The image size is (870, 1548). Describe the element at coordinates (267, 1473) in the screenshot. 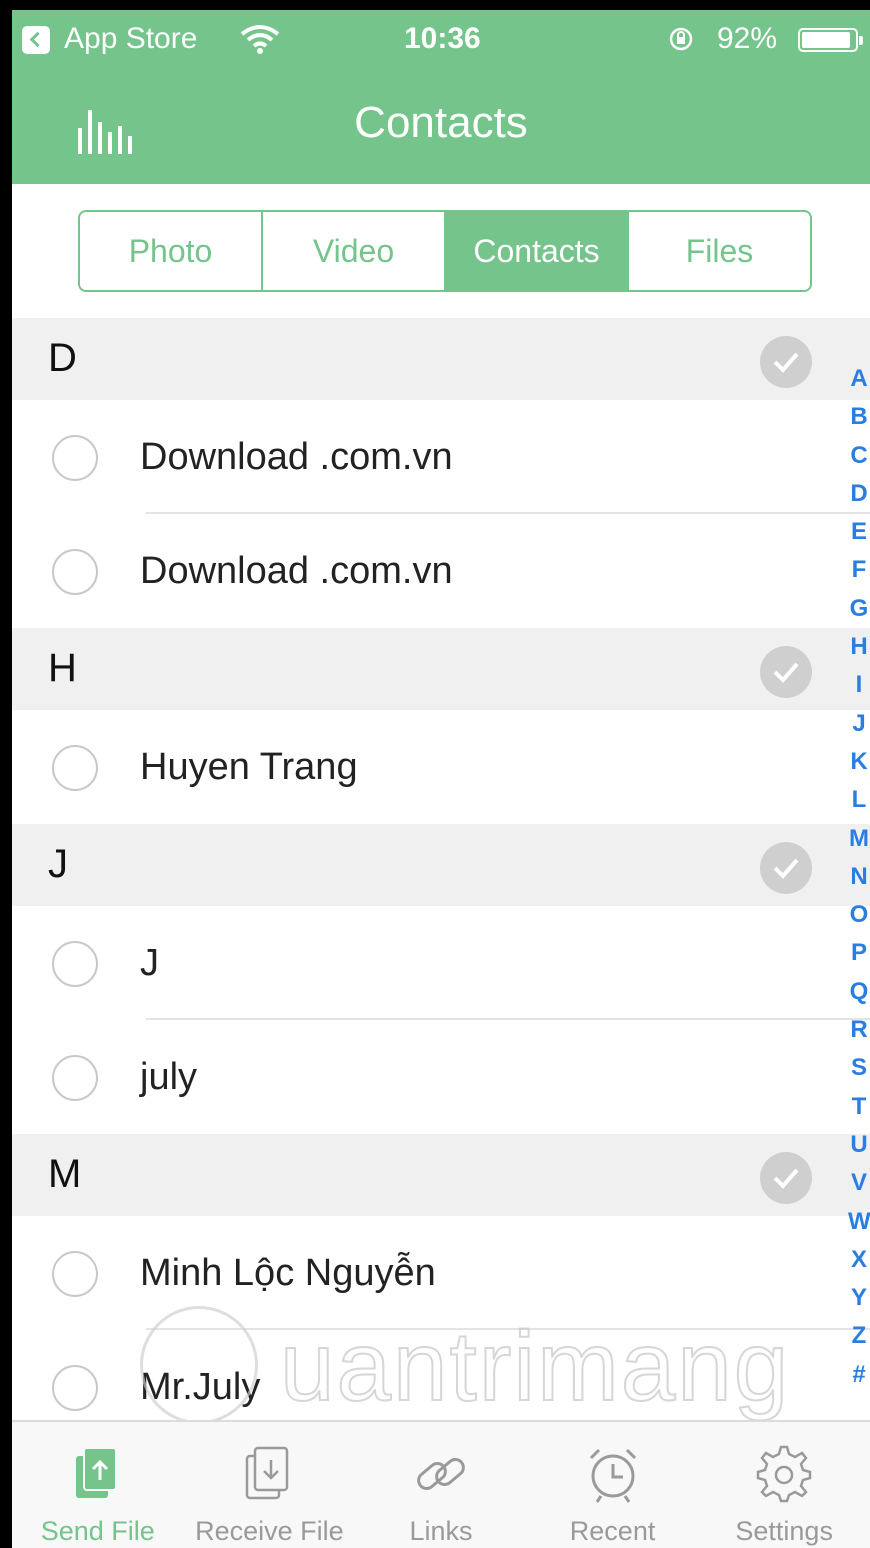

I see `receive-file-icon` at that location.